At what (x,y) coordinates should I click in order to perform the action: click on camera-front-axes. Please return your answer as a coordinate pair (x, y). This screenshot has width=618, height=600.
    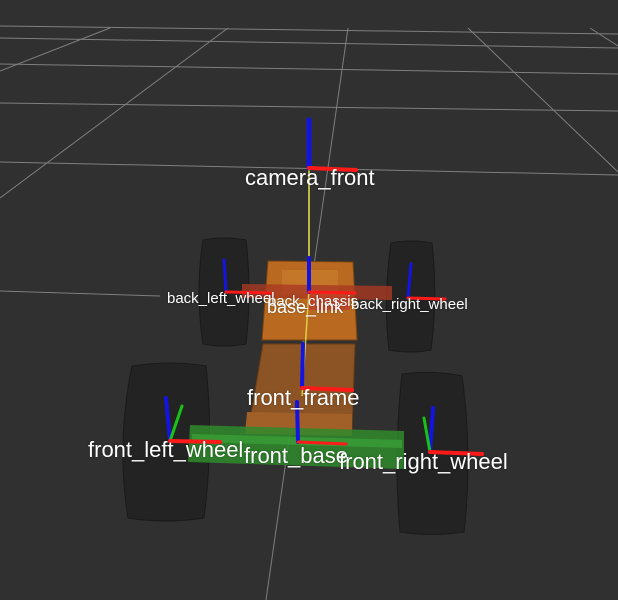
    Looking at the image, I should click on (332, 144).